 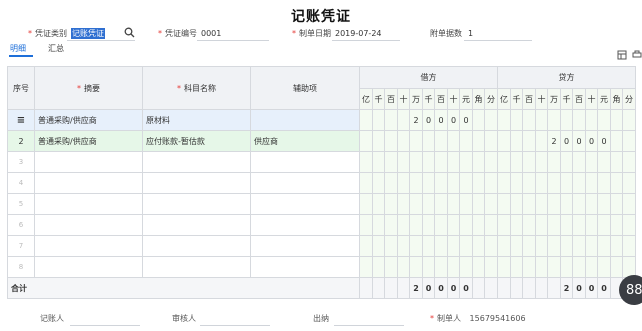 What do you see at coordinates (470, 33) in the screenshot?
I see `attachments-input: 1` at bounding box center [470, 33].